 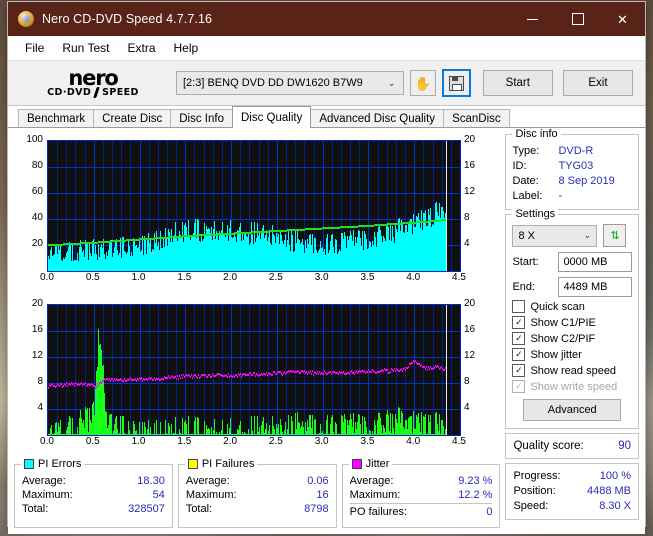 What do you see at coordinates (201, 118) in the screenshot?
I see `tab-disc-info: Disc Info` at bounding box center [201, 118].